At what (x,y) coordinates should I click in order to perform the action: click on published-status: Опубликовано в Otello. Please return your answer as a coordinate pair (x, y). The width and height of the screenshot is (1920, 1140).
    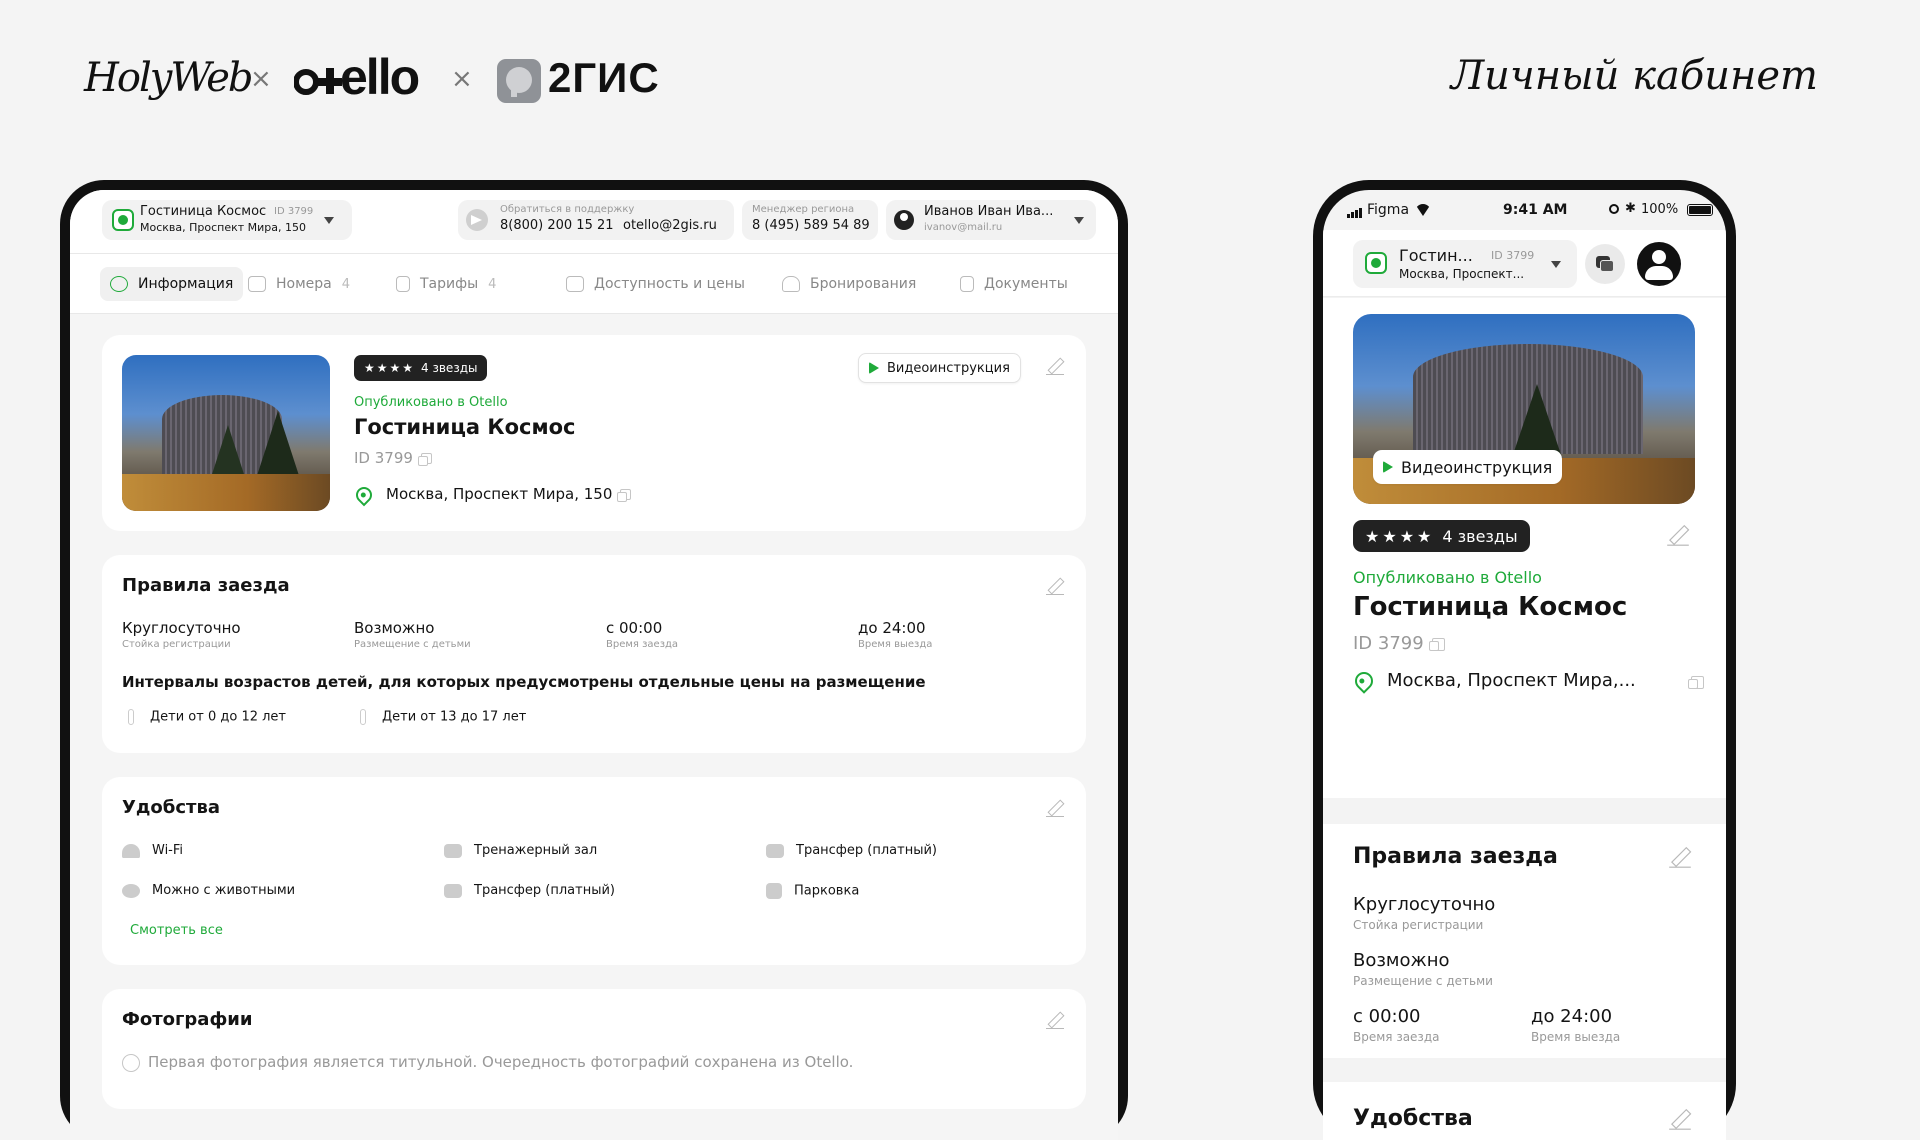
    Looking at the image, I should click on (1447, 577).